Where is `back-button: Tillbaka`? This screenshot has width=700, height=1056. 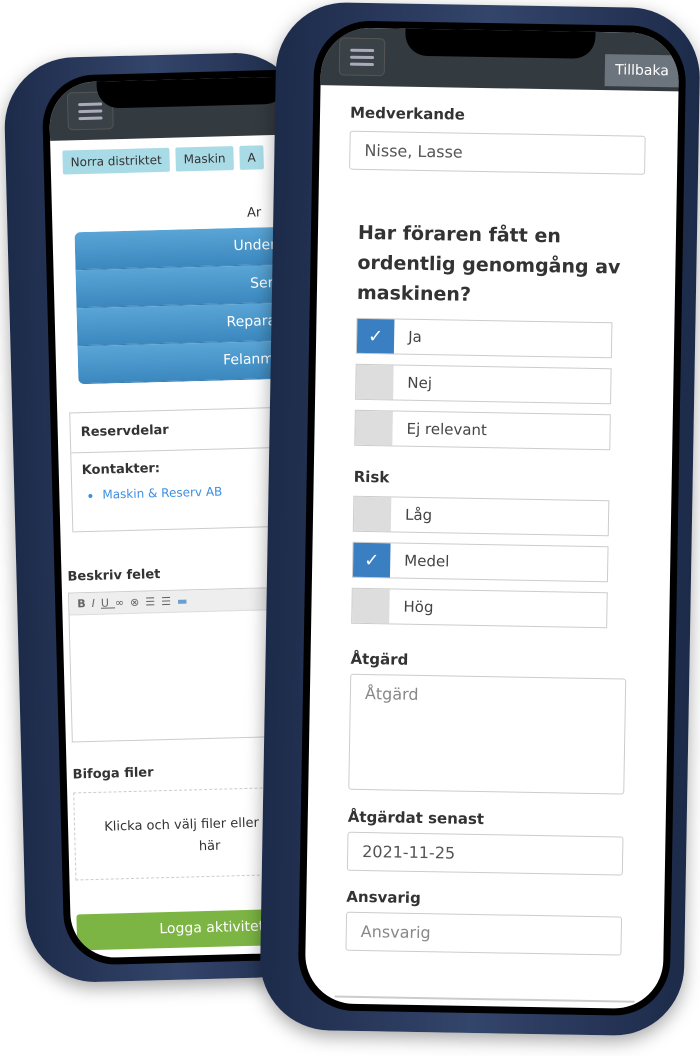 back-button: Tillbaka is located at coordinates (642, 71).